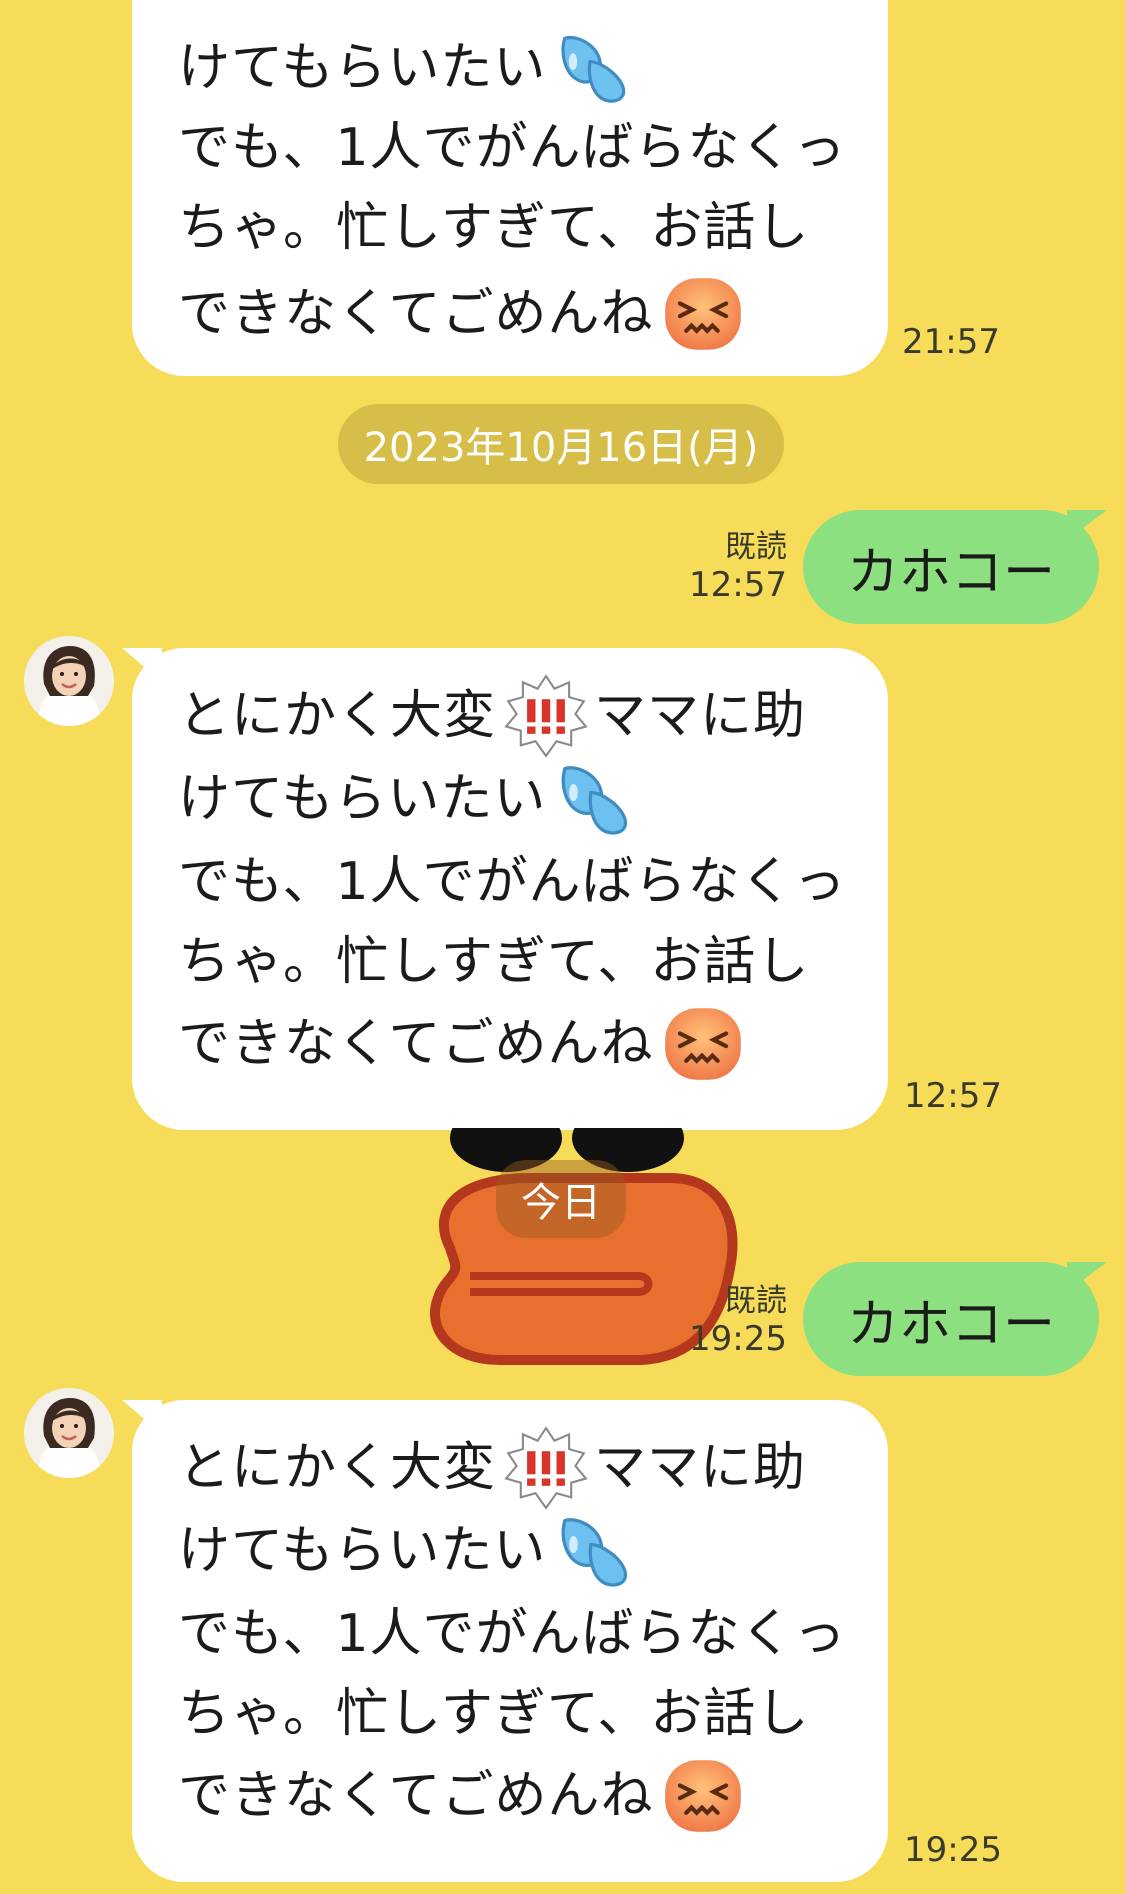 Image resolution: width=1125 pixels, height=1894 pixels. I want to click on outgoing-message-2: カホコー, so click(955, 1319).